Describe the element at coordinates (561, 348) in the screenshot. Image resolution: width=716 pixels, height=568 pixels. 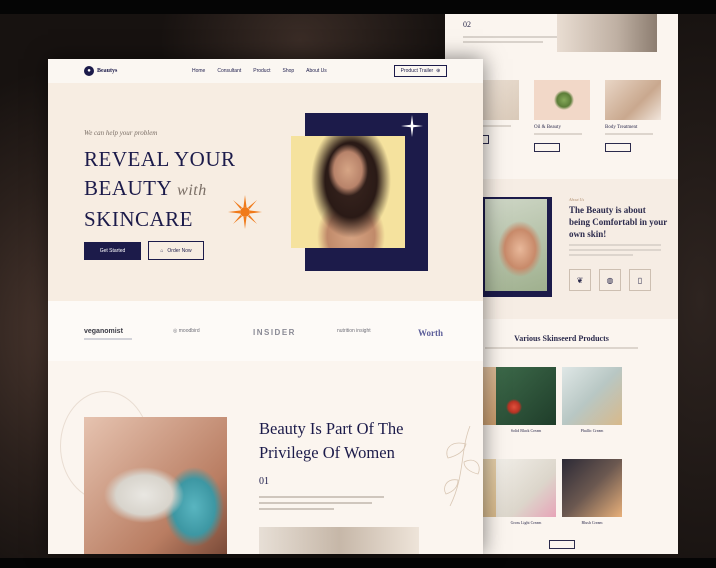
I see `products-subtitle-placeholder` at that location.